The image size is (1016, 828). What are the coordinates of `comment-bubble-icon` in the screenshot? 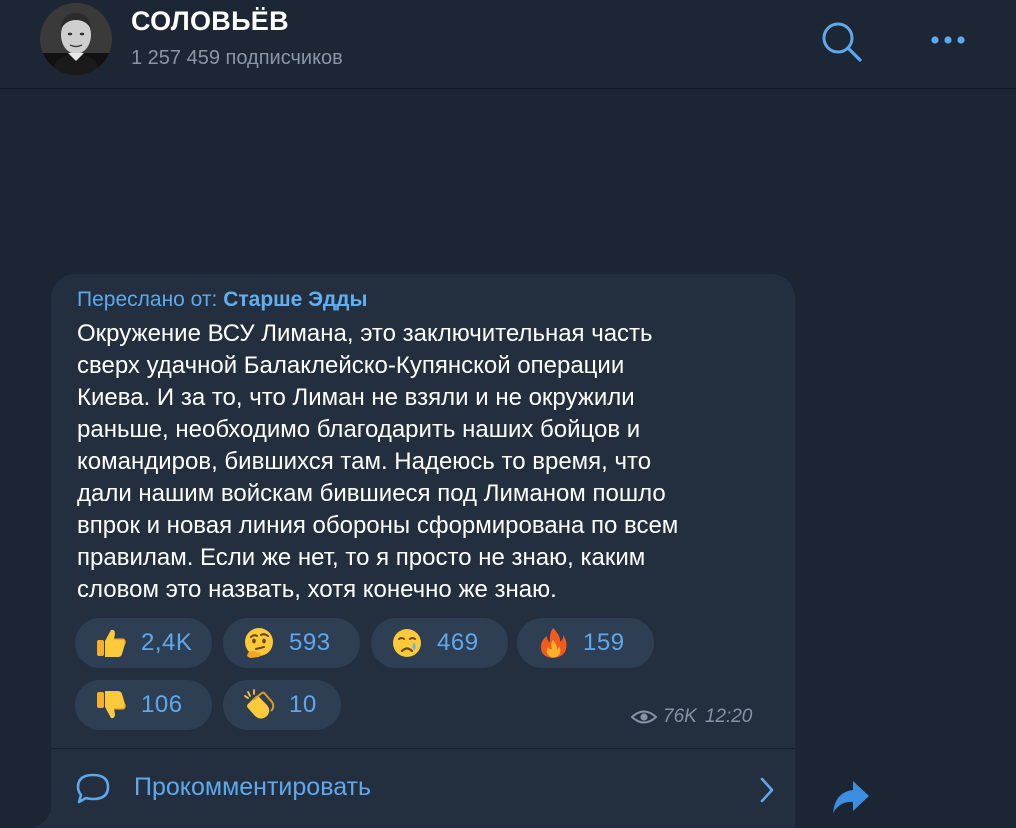 It's located at (93, 788).